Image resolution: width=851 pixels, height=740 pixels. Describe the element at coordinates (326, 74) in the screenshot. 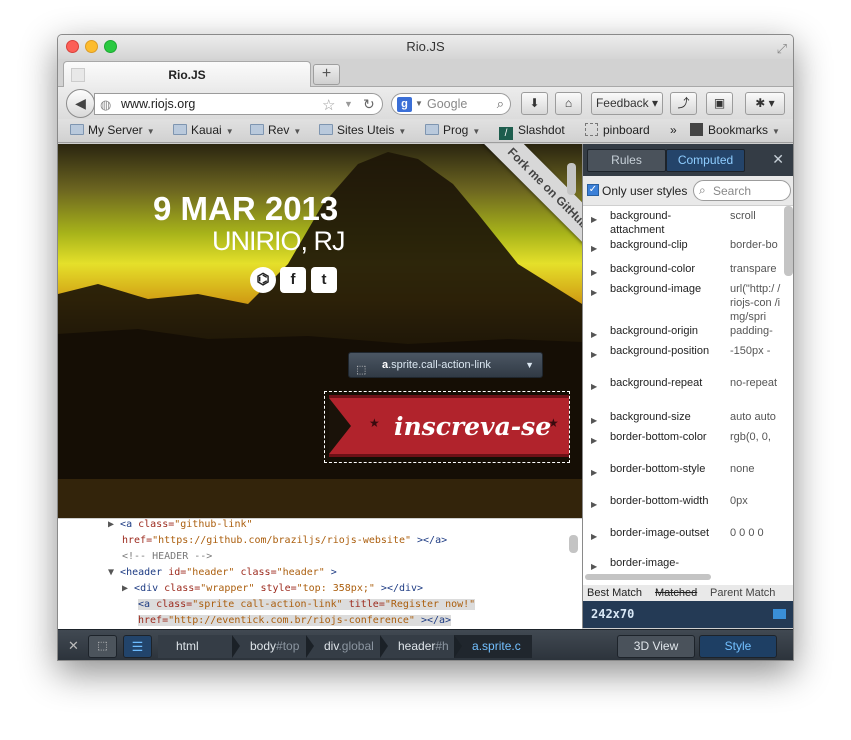

I see `new-tab-button: +` at that location.